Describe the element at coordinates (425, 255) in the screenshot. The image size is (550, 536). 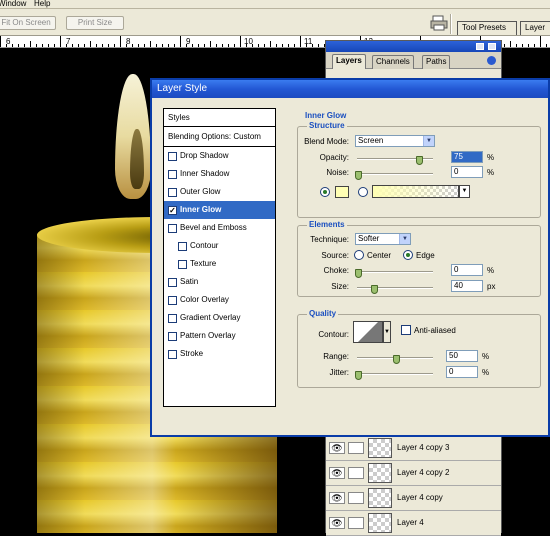
I see `source-edge-label: Edge` at that location.